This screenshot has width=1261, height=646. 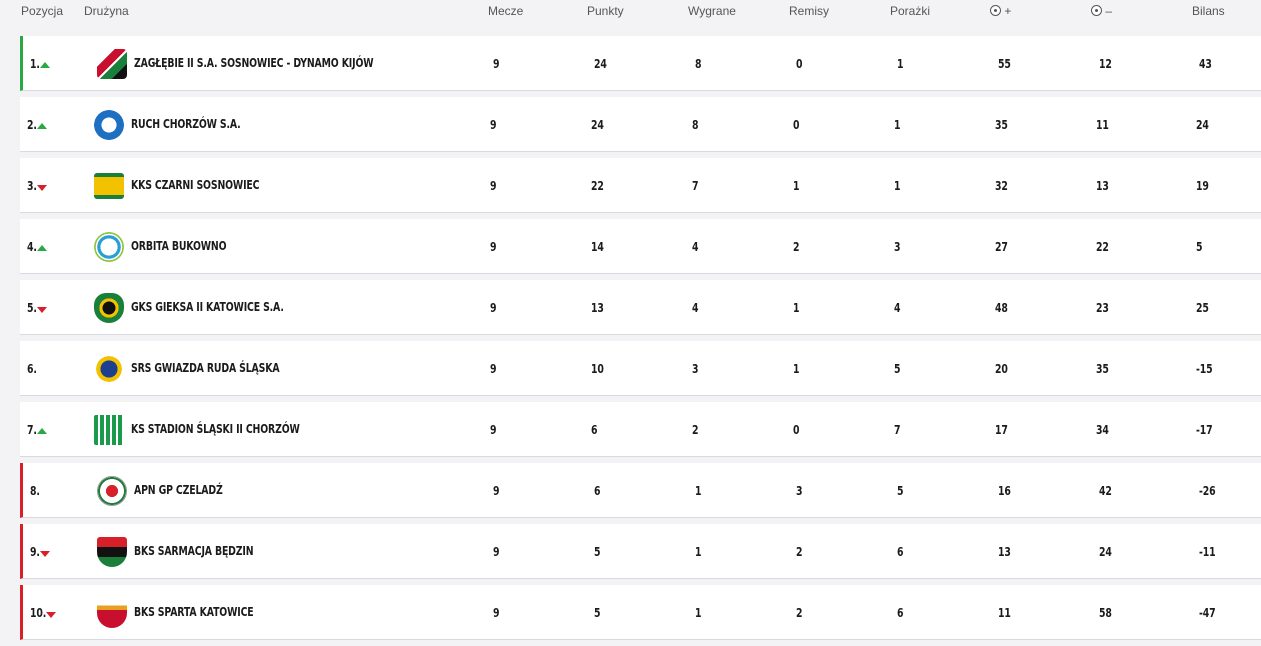 What do you see at coordinates (112, 64) in the screenshot?
I see `zaglebie-logo` at bounding box center [112, 64].